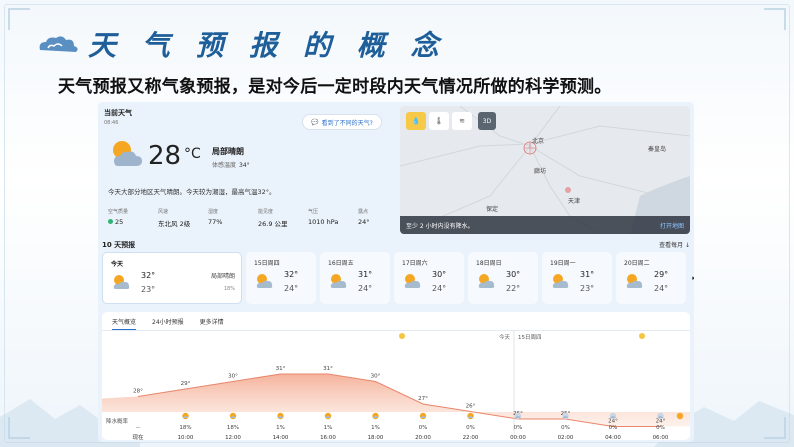 This screenshot has height=447, width=794. What do you see at coordinates (440, 226) in the screenshot?
I see `no-precipitation-text: 至少 2 小时内没有降水。` at bounding box center [440, 226].